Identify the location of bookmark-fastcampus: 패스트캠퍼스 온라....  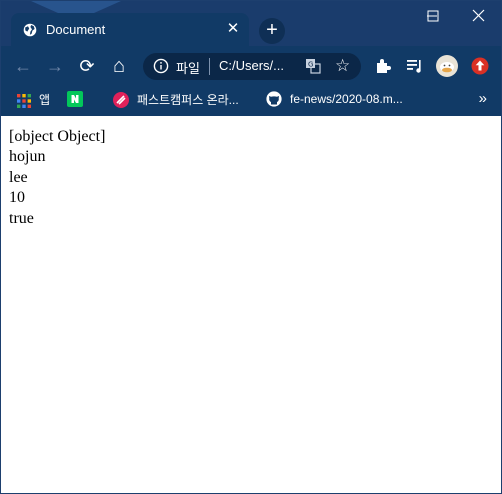
(176, 101).